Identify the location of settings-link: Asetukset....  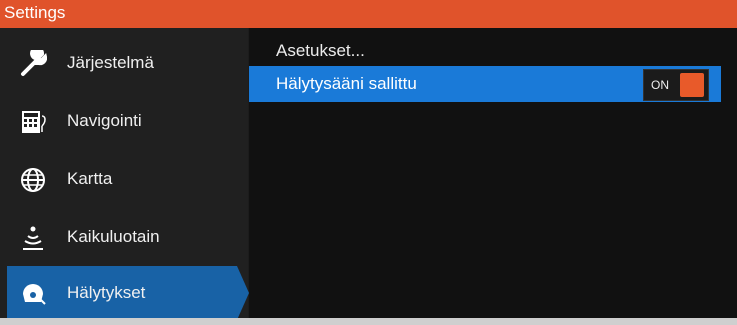
(320, 51).